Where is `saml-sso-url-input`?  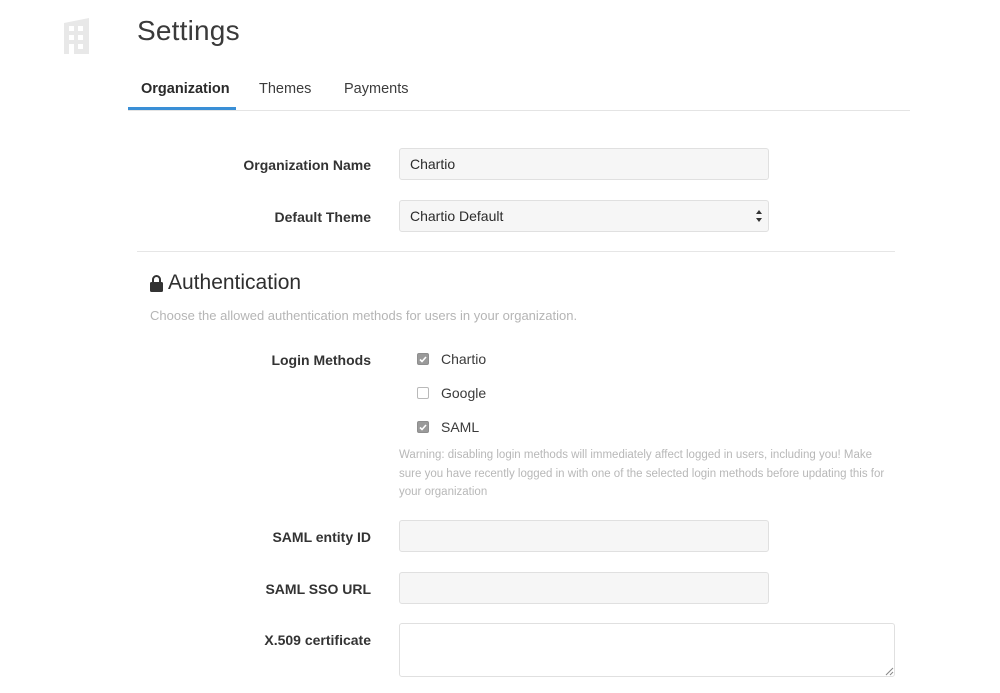 saml-sso-url-input is located at coordinates (584, 588).